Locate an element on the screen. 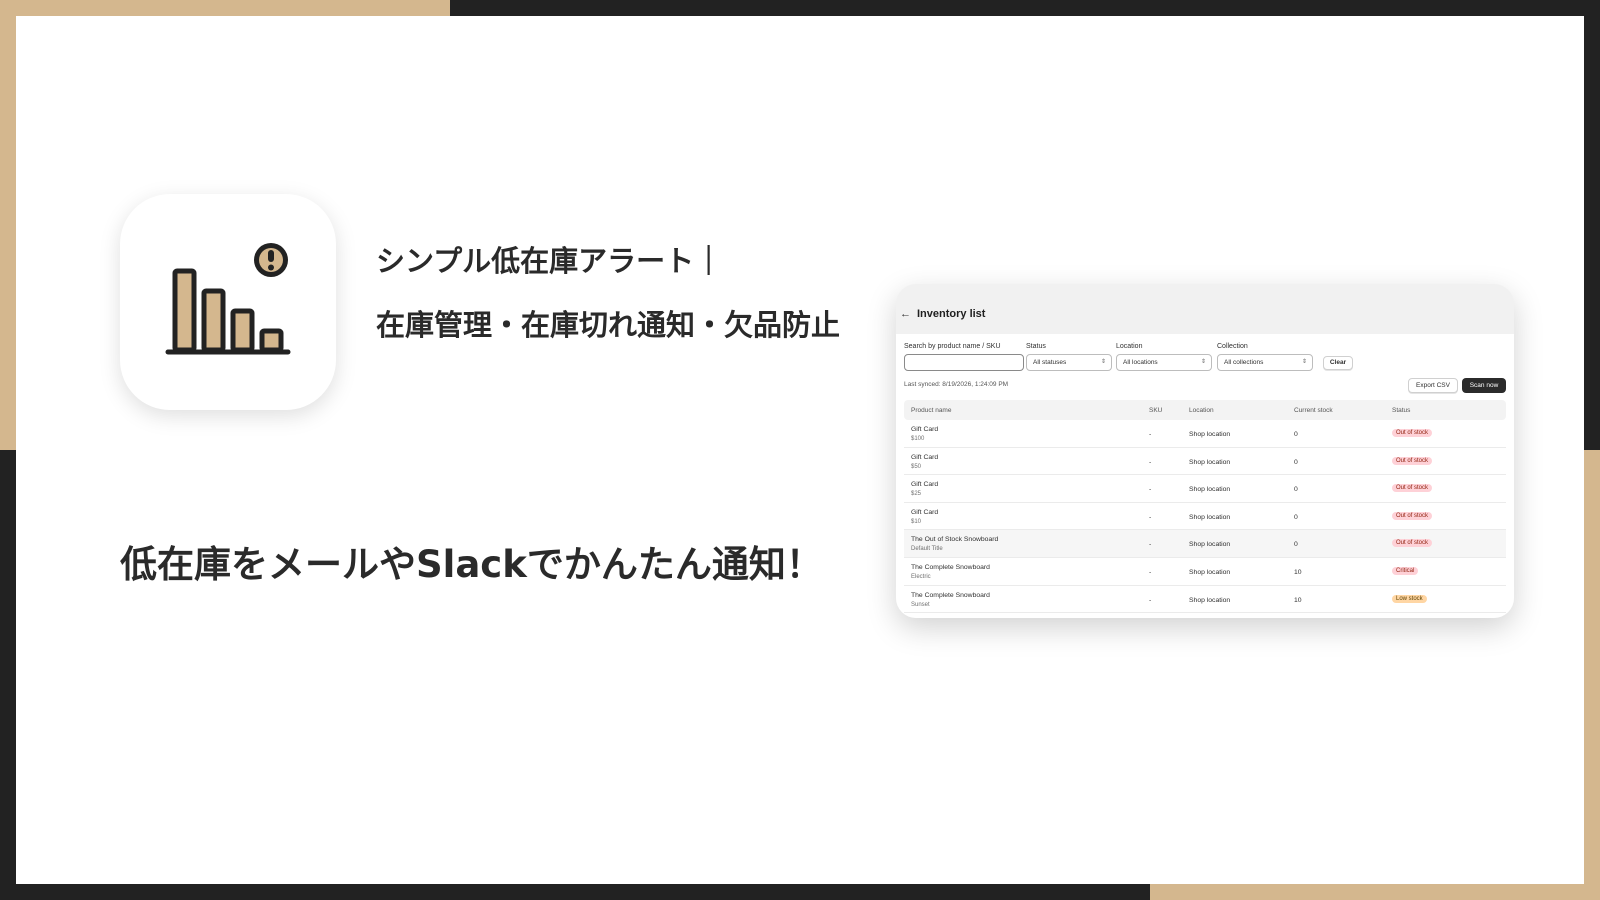 Image resolution: width=1600 pixels, height=900 pixels. scan-now-button: Scan now is located at coordinates (1484, 385).